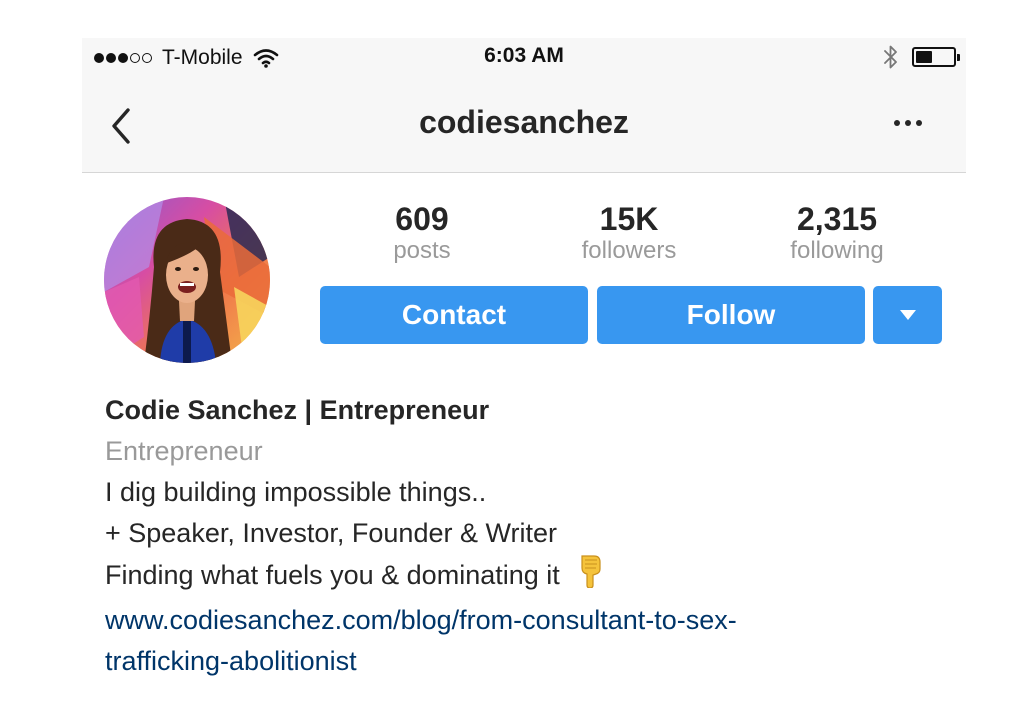 Image resolution: width=1034 pixels, height=720 pixels. I want to click on more-options-button, so click(908, 123).